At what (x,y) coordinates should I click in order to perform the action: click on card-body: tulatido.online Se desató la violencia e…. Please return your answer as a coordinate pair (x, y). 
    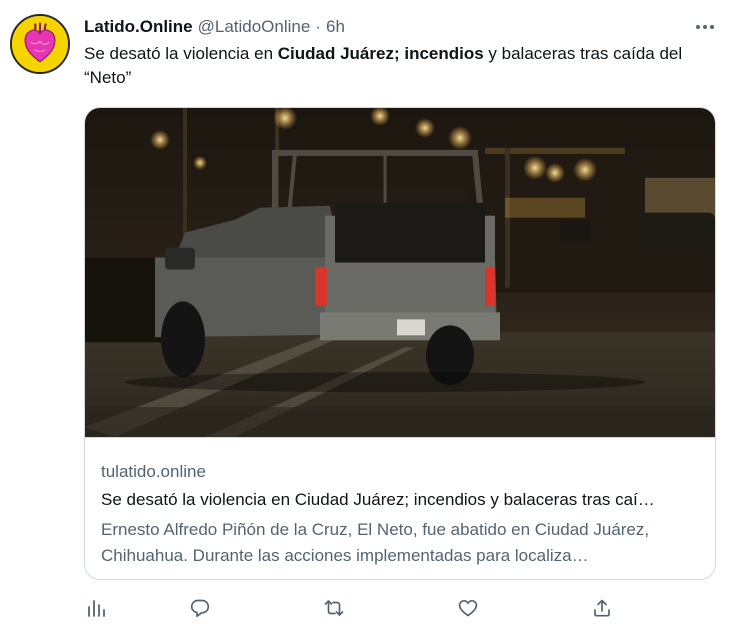
    Looking at the image, I should click on (401, 514).